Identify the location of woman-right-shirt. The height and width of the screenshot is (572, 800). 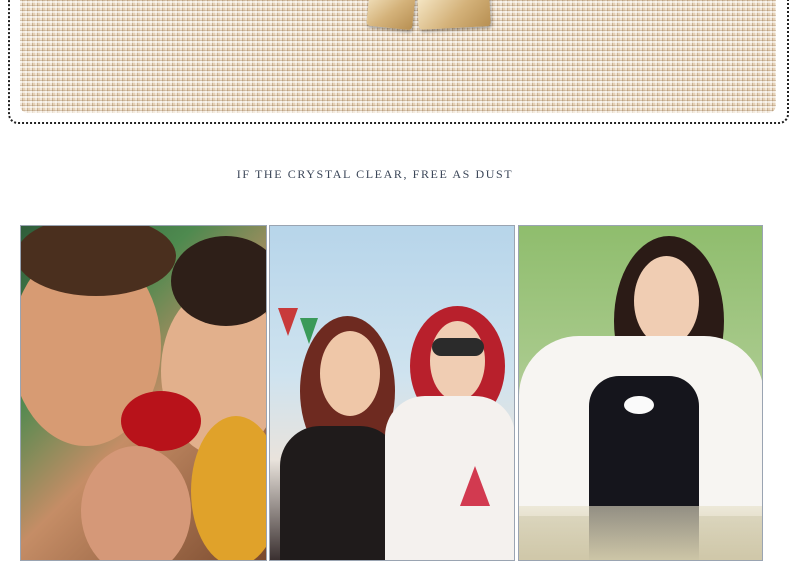
(449, 478).